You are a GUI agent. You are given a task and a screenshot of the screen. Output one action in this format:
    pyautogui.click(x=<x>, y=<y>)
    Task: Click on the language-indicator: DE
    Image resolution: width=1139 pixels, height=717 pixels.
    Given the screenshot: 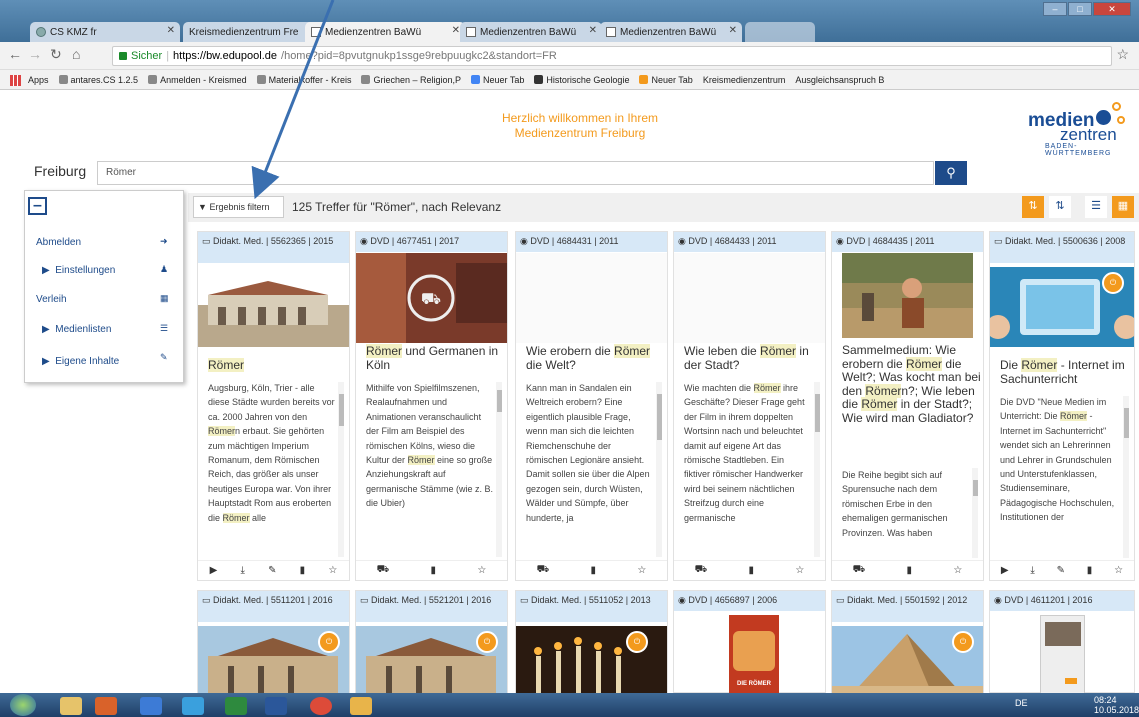 What is the action you would take?
    pyautogui.click(x=1021, y=703)
    